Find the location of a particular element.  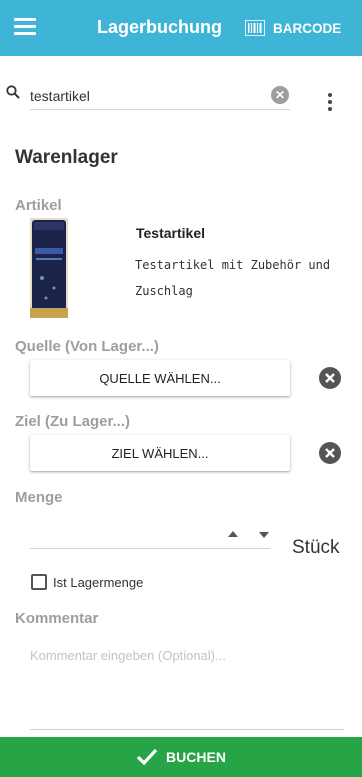

article-label: Artikel is located at coordinates (38, 205).